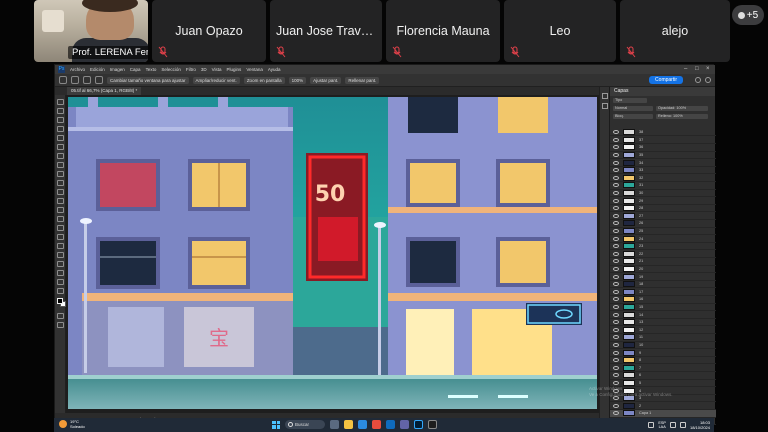 The image size is (768, 432). What do you see at coordinates (675, 31) in the screenshot?
I see `participant-tile: alejo` at bounding box center [675, 31].